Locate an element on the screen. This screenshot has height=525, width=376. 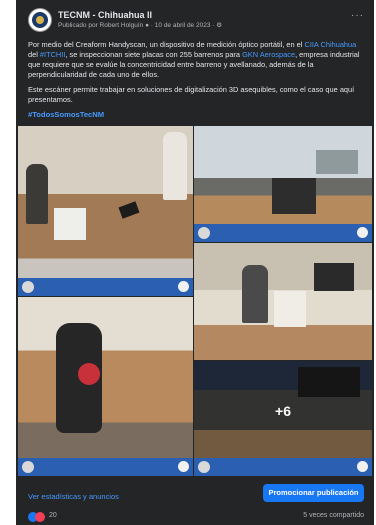
itchii-hashtag-link: #ITCHII is located at coordinates (52, 54).